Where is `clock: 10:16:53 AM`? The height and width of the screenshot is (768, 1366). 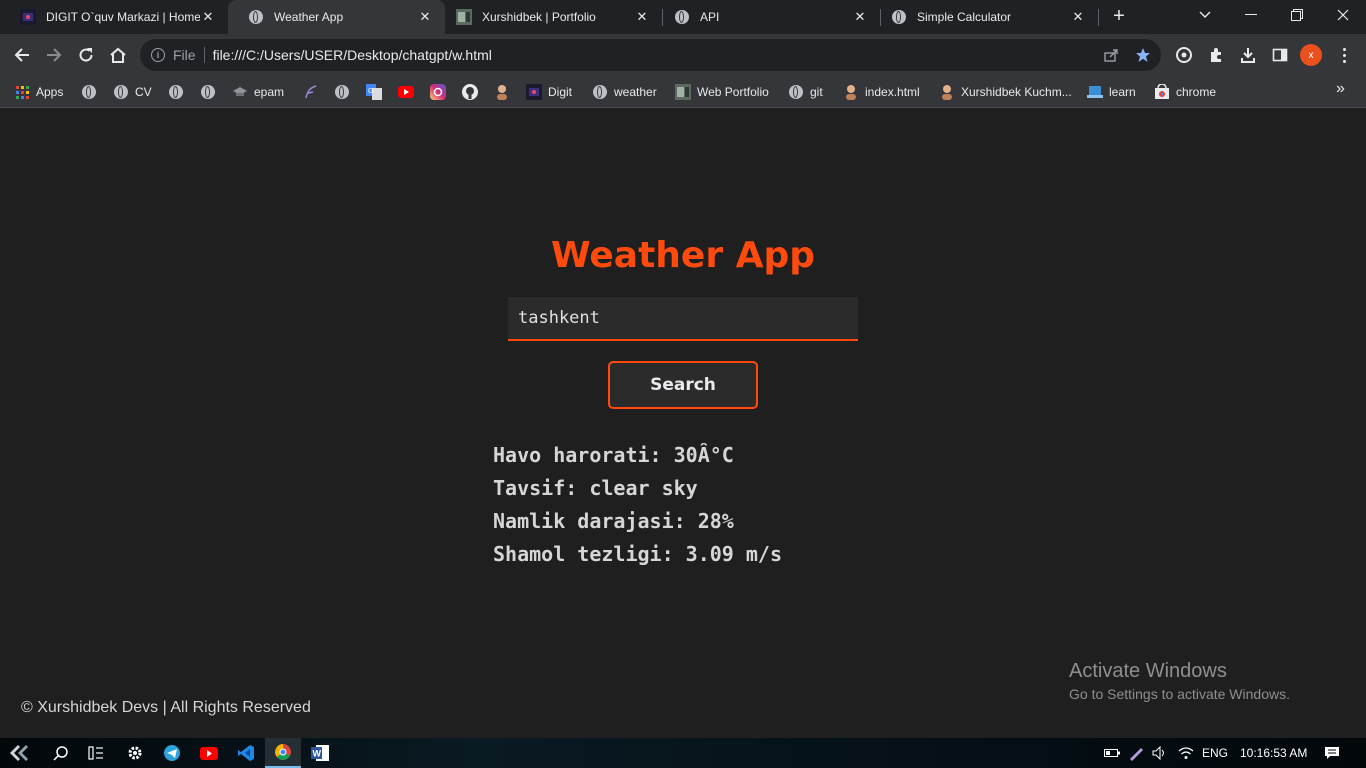
clock: 10:16:53 AM is located at coordinates (1273, 753).